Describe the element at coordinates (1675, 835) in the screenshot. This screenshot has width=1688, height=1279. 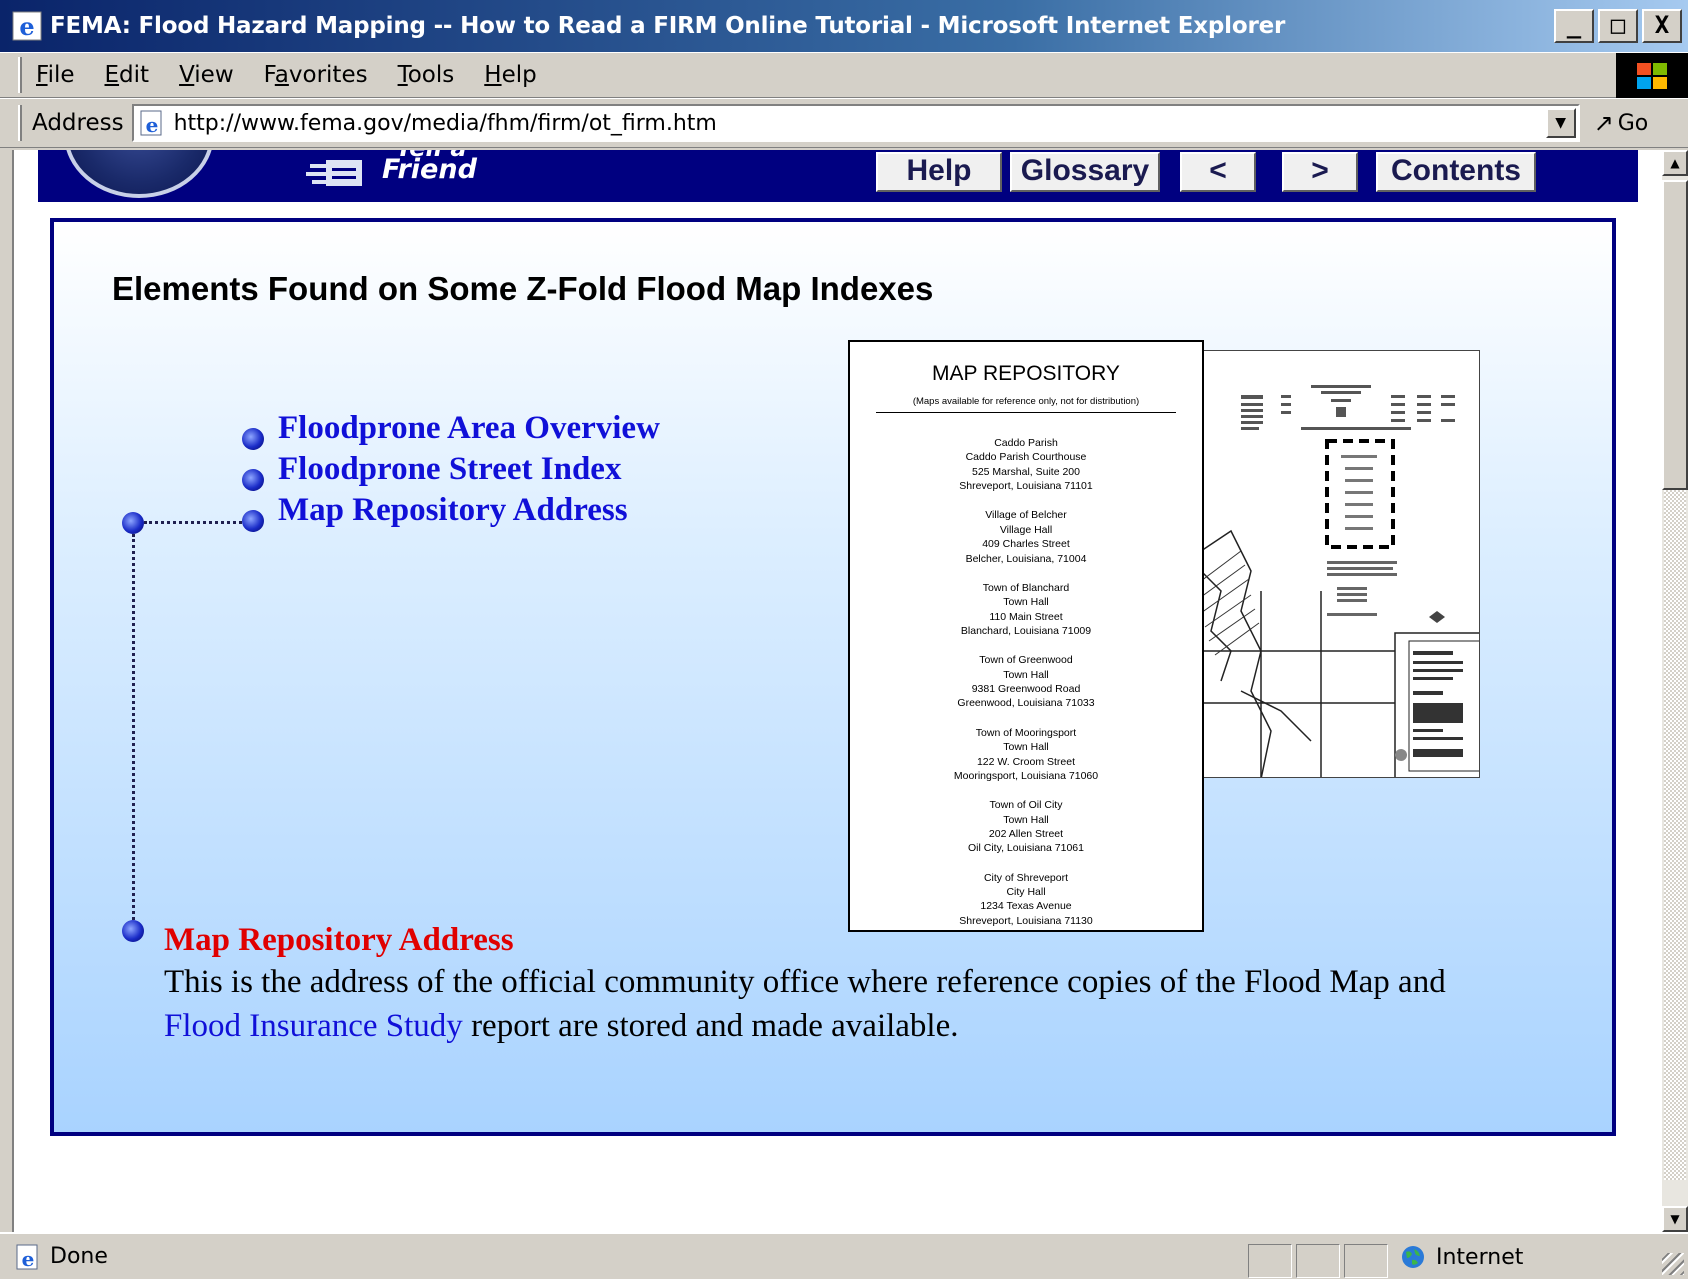
I see `scroll-track` at that location.